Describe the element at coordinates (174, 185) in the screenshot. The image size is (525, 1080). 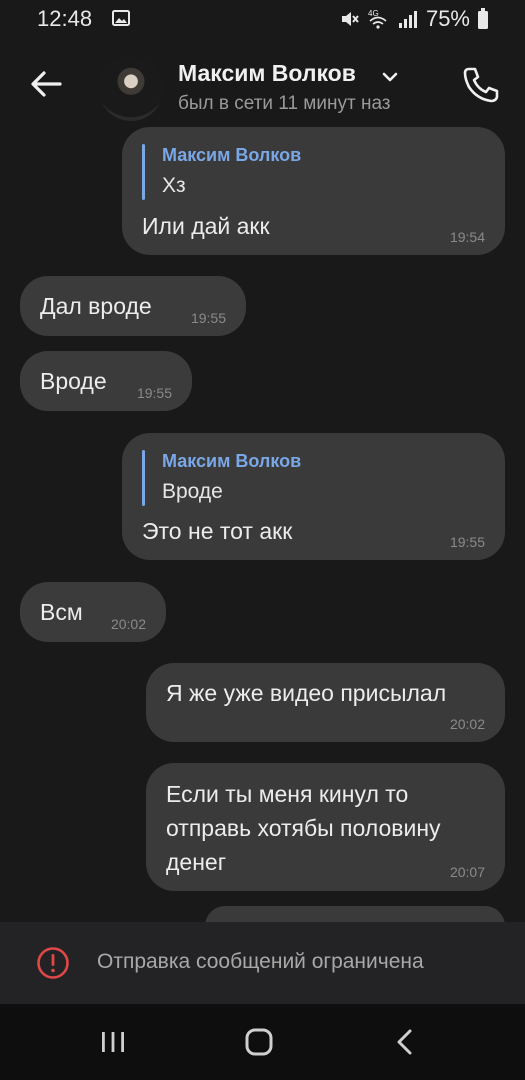
I see `quote-text: Хз` at that location.